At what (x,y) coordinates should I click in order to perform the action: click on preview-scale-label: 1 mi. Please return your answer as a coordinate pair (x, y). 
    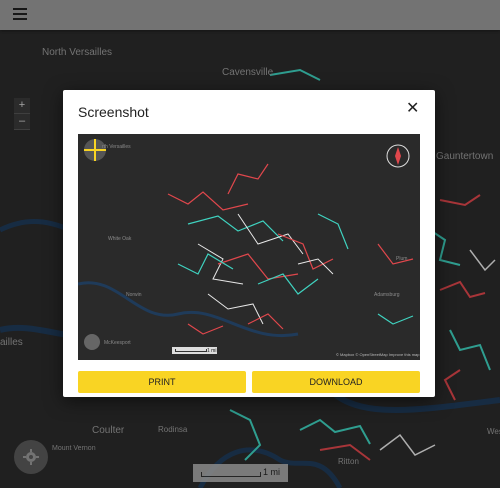
    Looking at the image, I should click on (212, 351).